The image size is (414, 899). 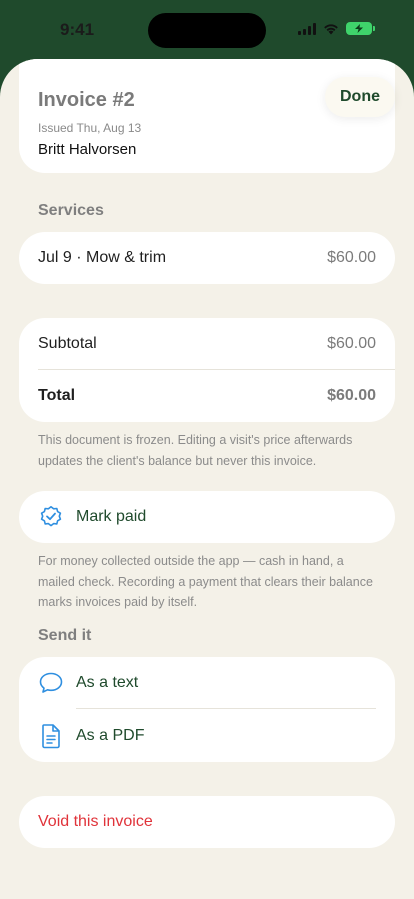 I want to click on services-section-title: Services, so click(x=71, y=210).